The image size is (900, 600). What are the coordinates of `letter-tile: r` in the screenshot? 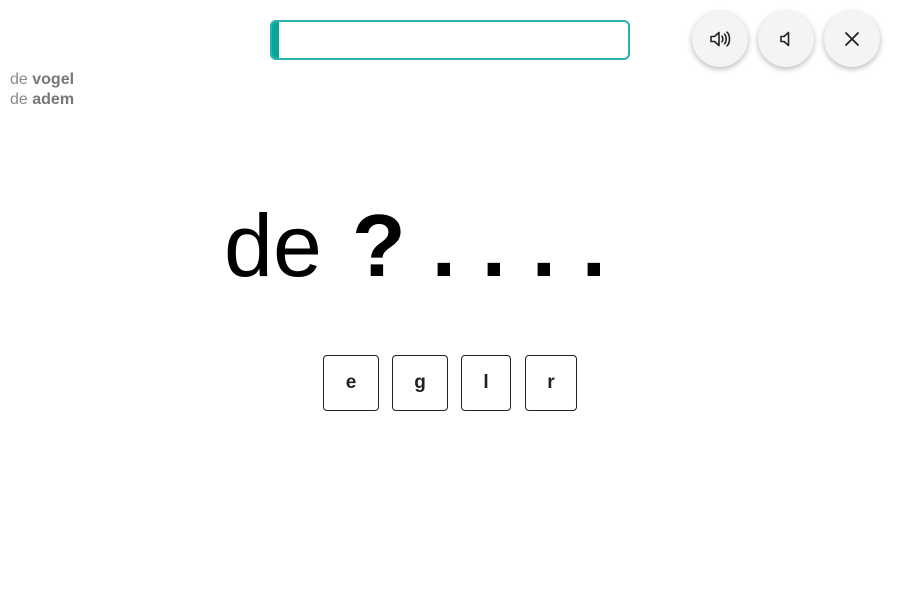 It's located at (551, 383).